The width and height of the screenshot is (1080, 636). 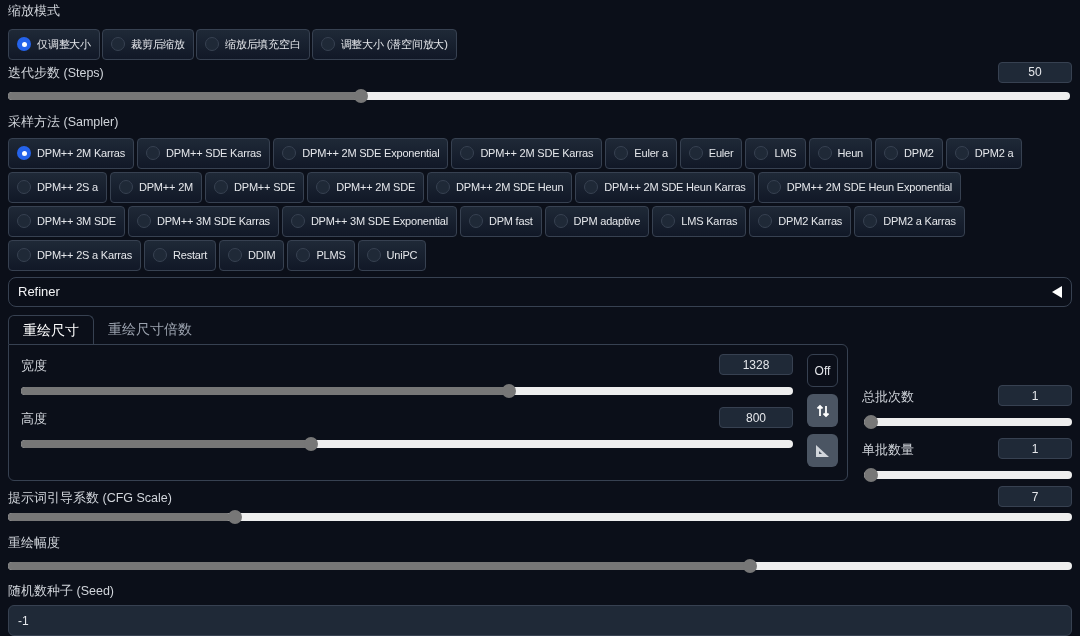 I want to click on ratio-button, so click(x=822, y=451).